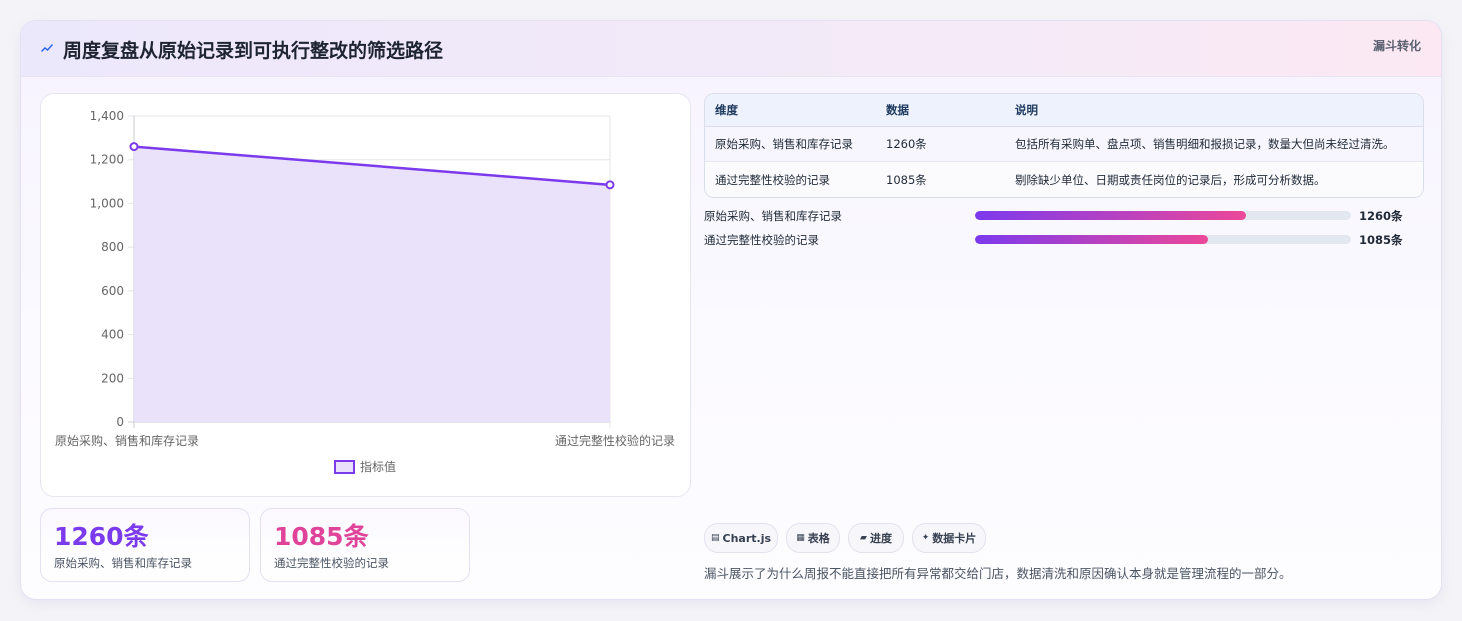  What do you see at coordinates (1064, 110) in the screenshot?
I see `table-header-row: 维度 数据 说明` at bounding box center [1064, 110].